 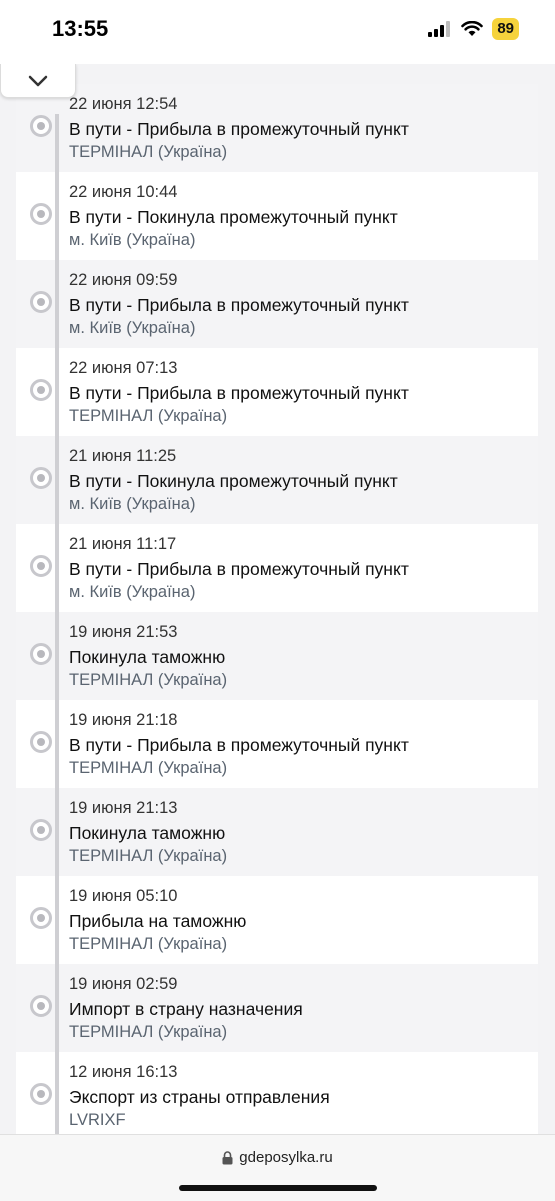 I want to click on event-date: 19 июня 05:10, so click(x=123, y=896).